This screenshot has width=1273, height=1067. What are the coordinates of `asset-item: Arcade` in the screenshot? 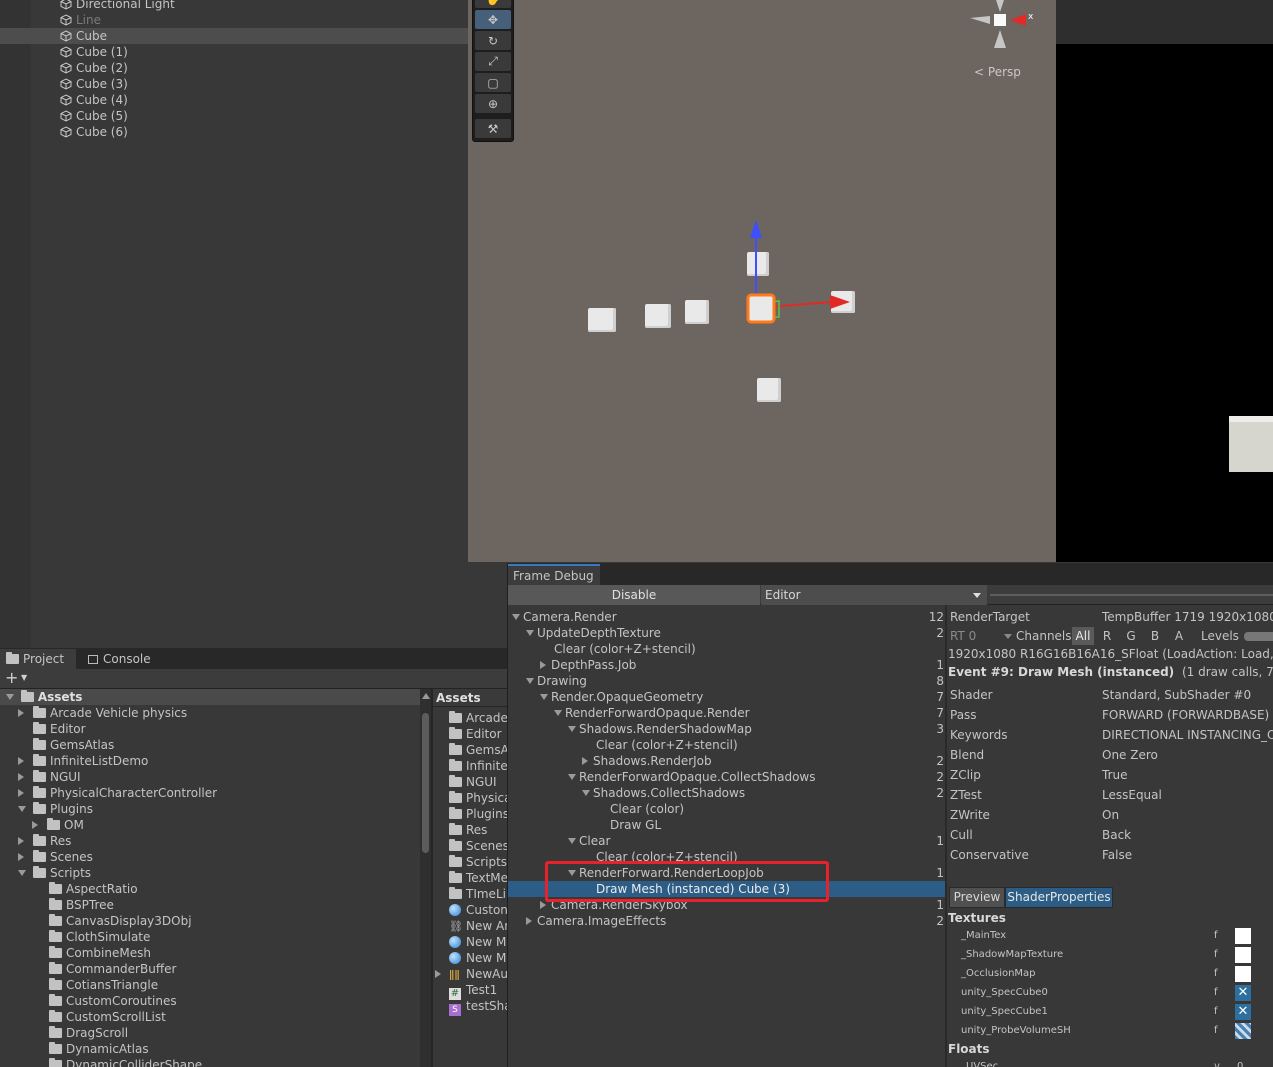 It's located at (470, 718).